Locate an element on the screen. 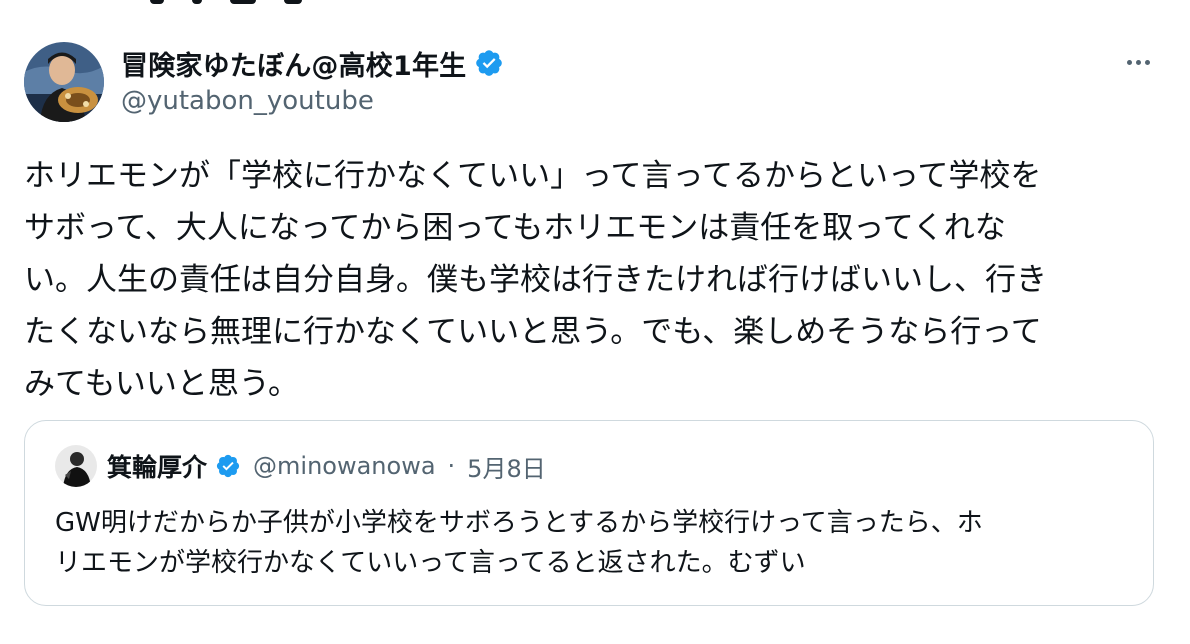 The width and height of the screenshot is (1190, 644). quoted-header: 箕輪厚介 @minowanowa · 5月8日 is located at coordinates (326, 466).